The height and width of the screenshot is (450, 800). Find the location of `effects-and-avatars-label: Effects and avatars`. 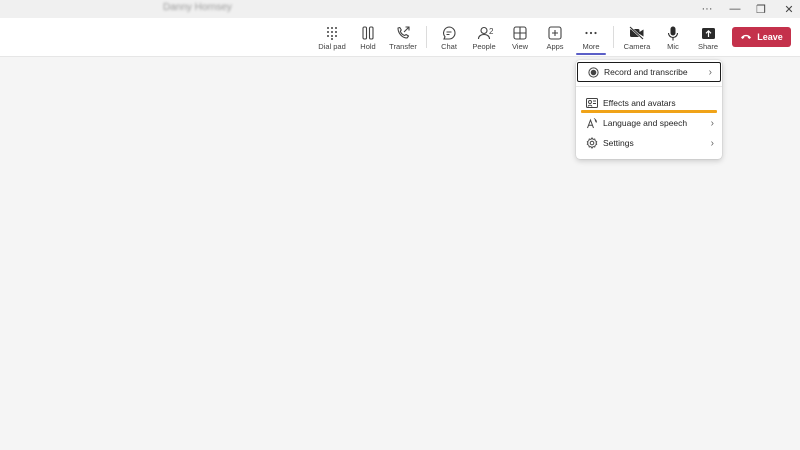

effects-and-avatars-label: Effects and avatars is located at coordinates (639, 103).